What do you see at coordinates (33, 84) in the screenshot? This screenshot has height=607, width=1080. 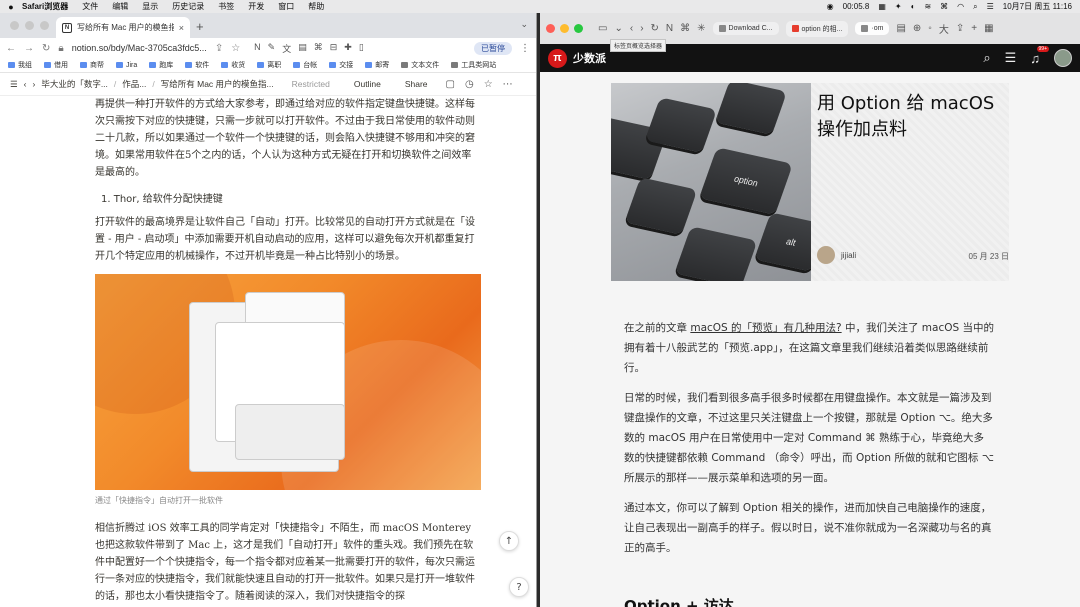 I see `forward-icon: ›` at bounding box center [33, 84].